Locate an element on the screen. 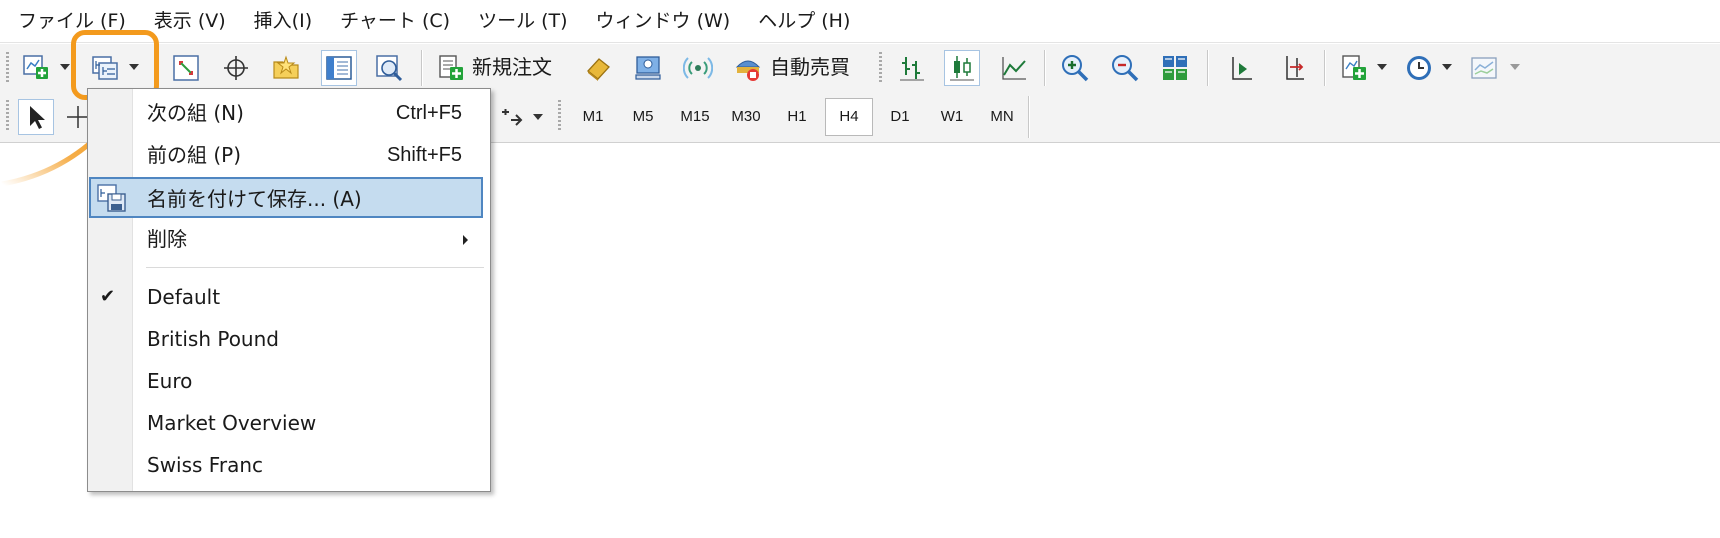 The height and width of the screenshot is (538, 1720). auto-trading-icon is located at coordinates (748, 70).